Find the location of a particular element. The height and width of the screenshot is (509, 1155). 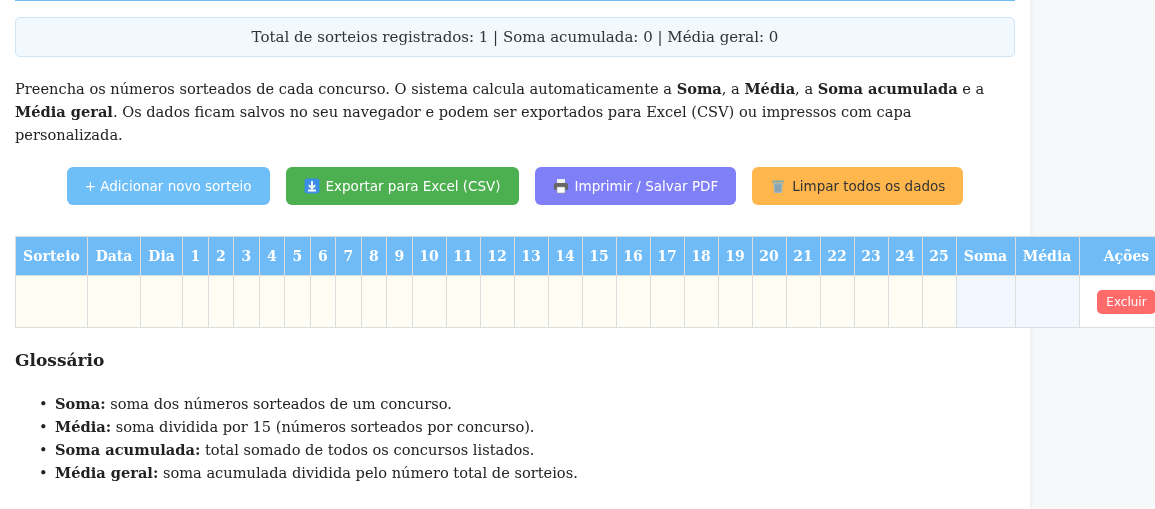

column-header: 2 is located at coordinates (221, 256).